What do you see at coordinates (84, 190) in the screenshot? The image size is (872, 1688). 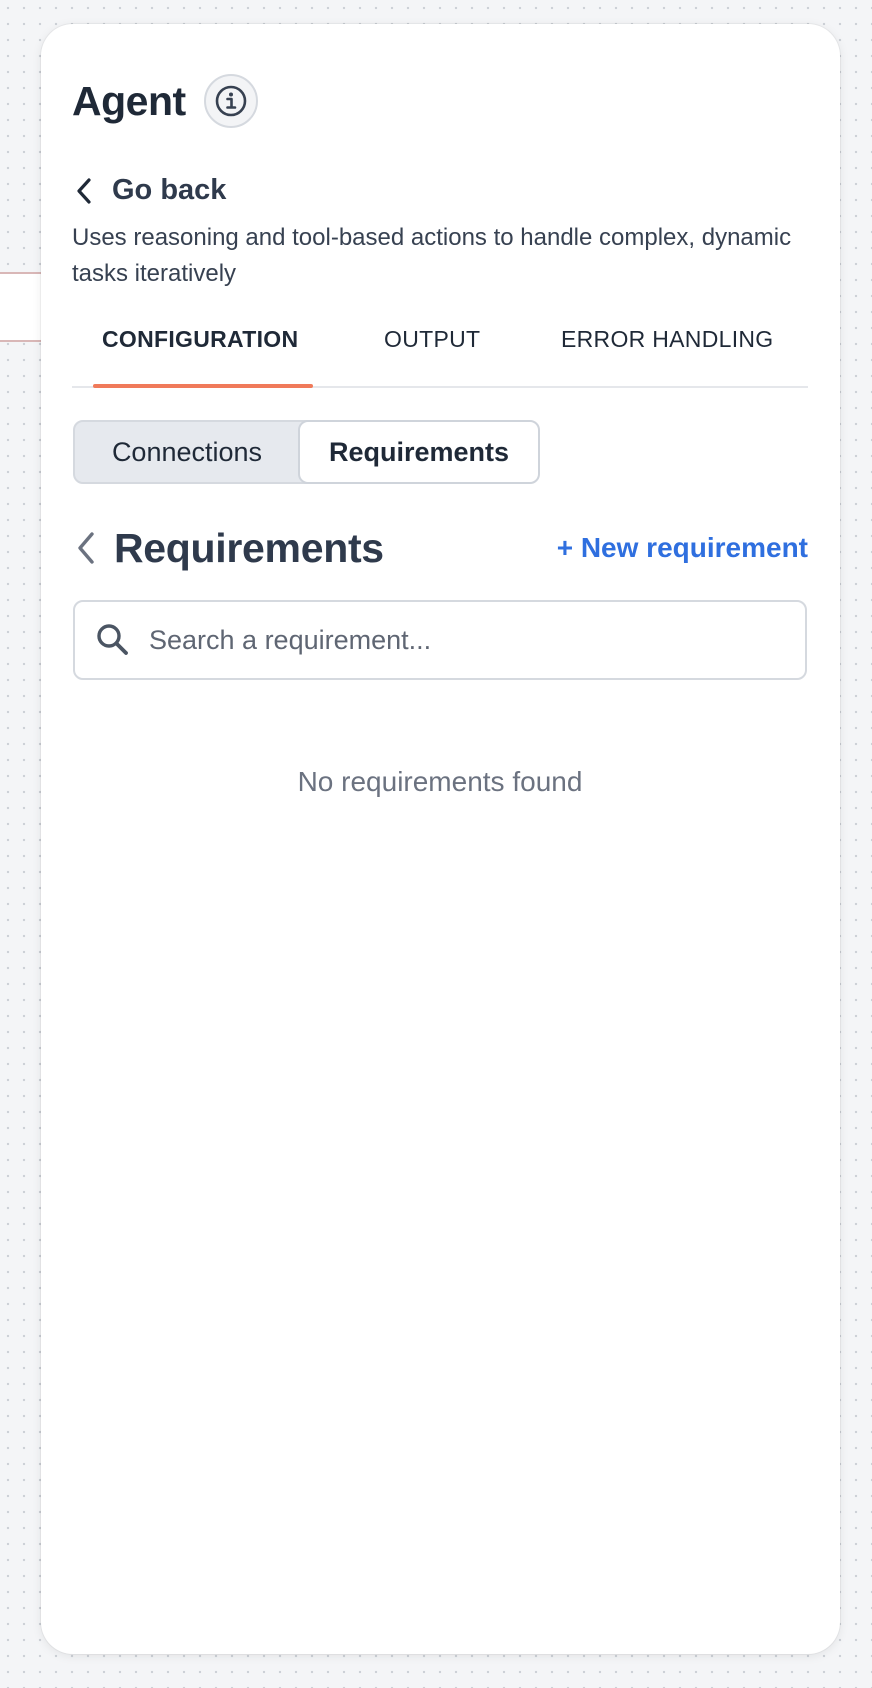 I see `chevron-left-icon` at bounding box center [84, 190].